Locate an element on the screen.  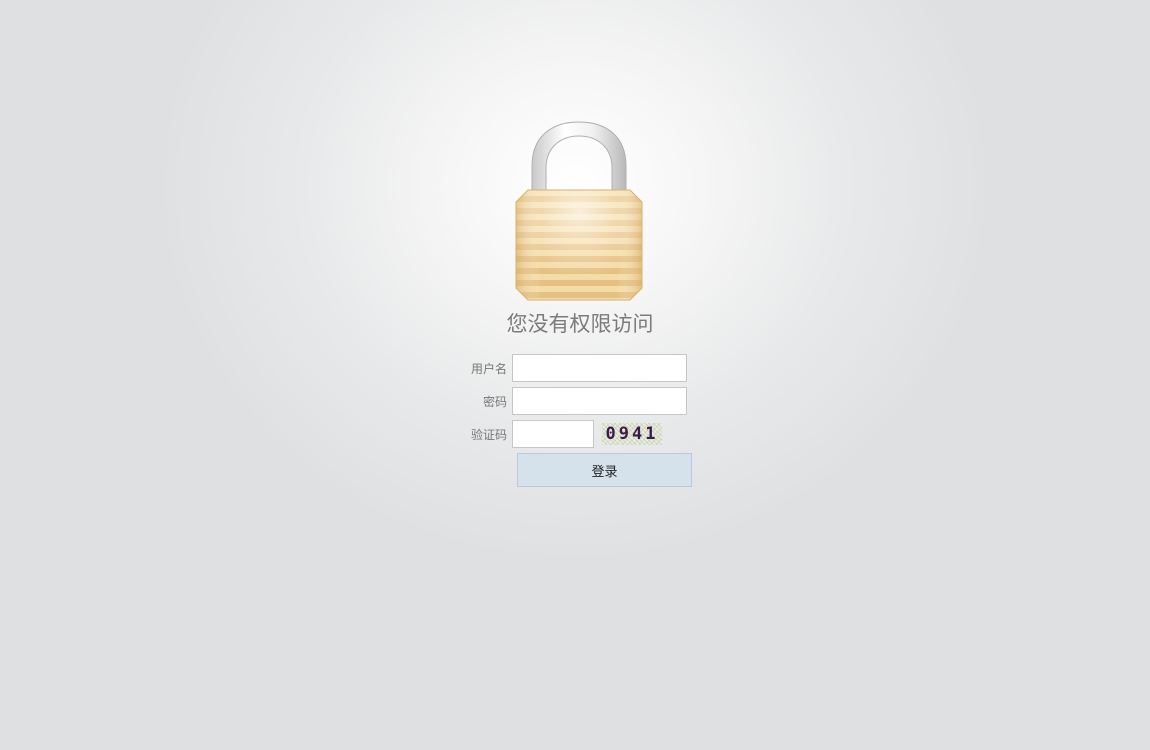
username-row: 用户名 is located at coordinates (563, 368).